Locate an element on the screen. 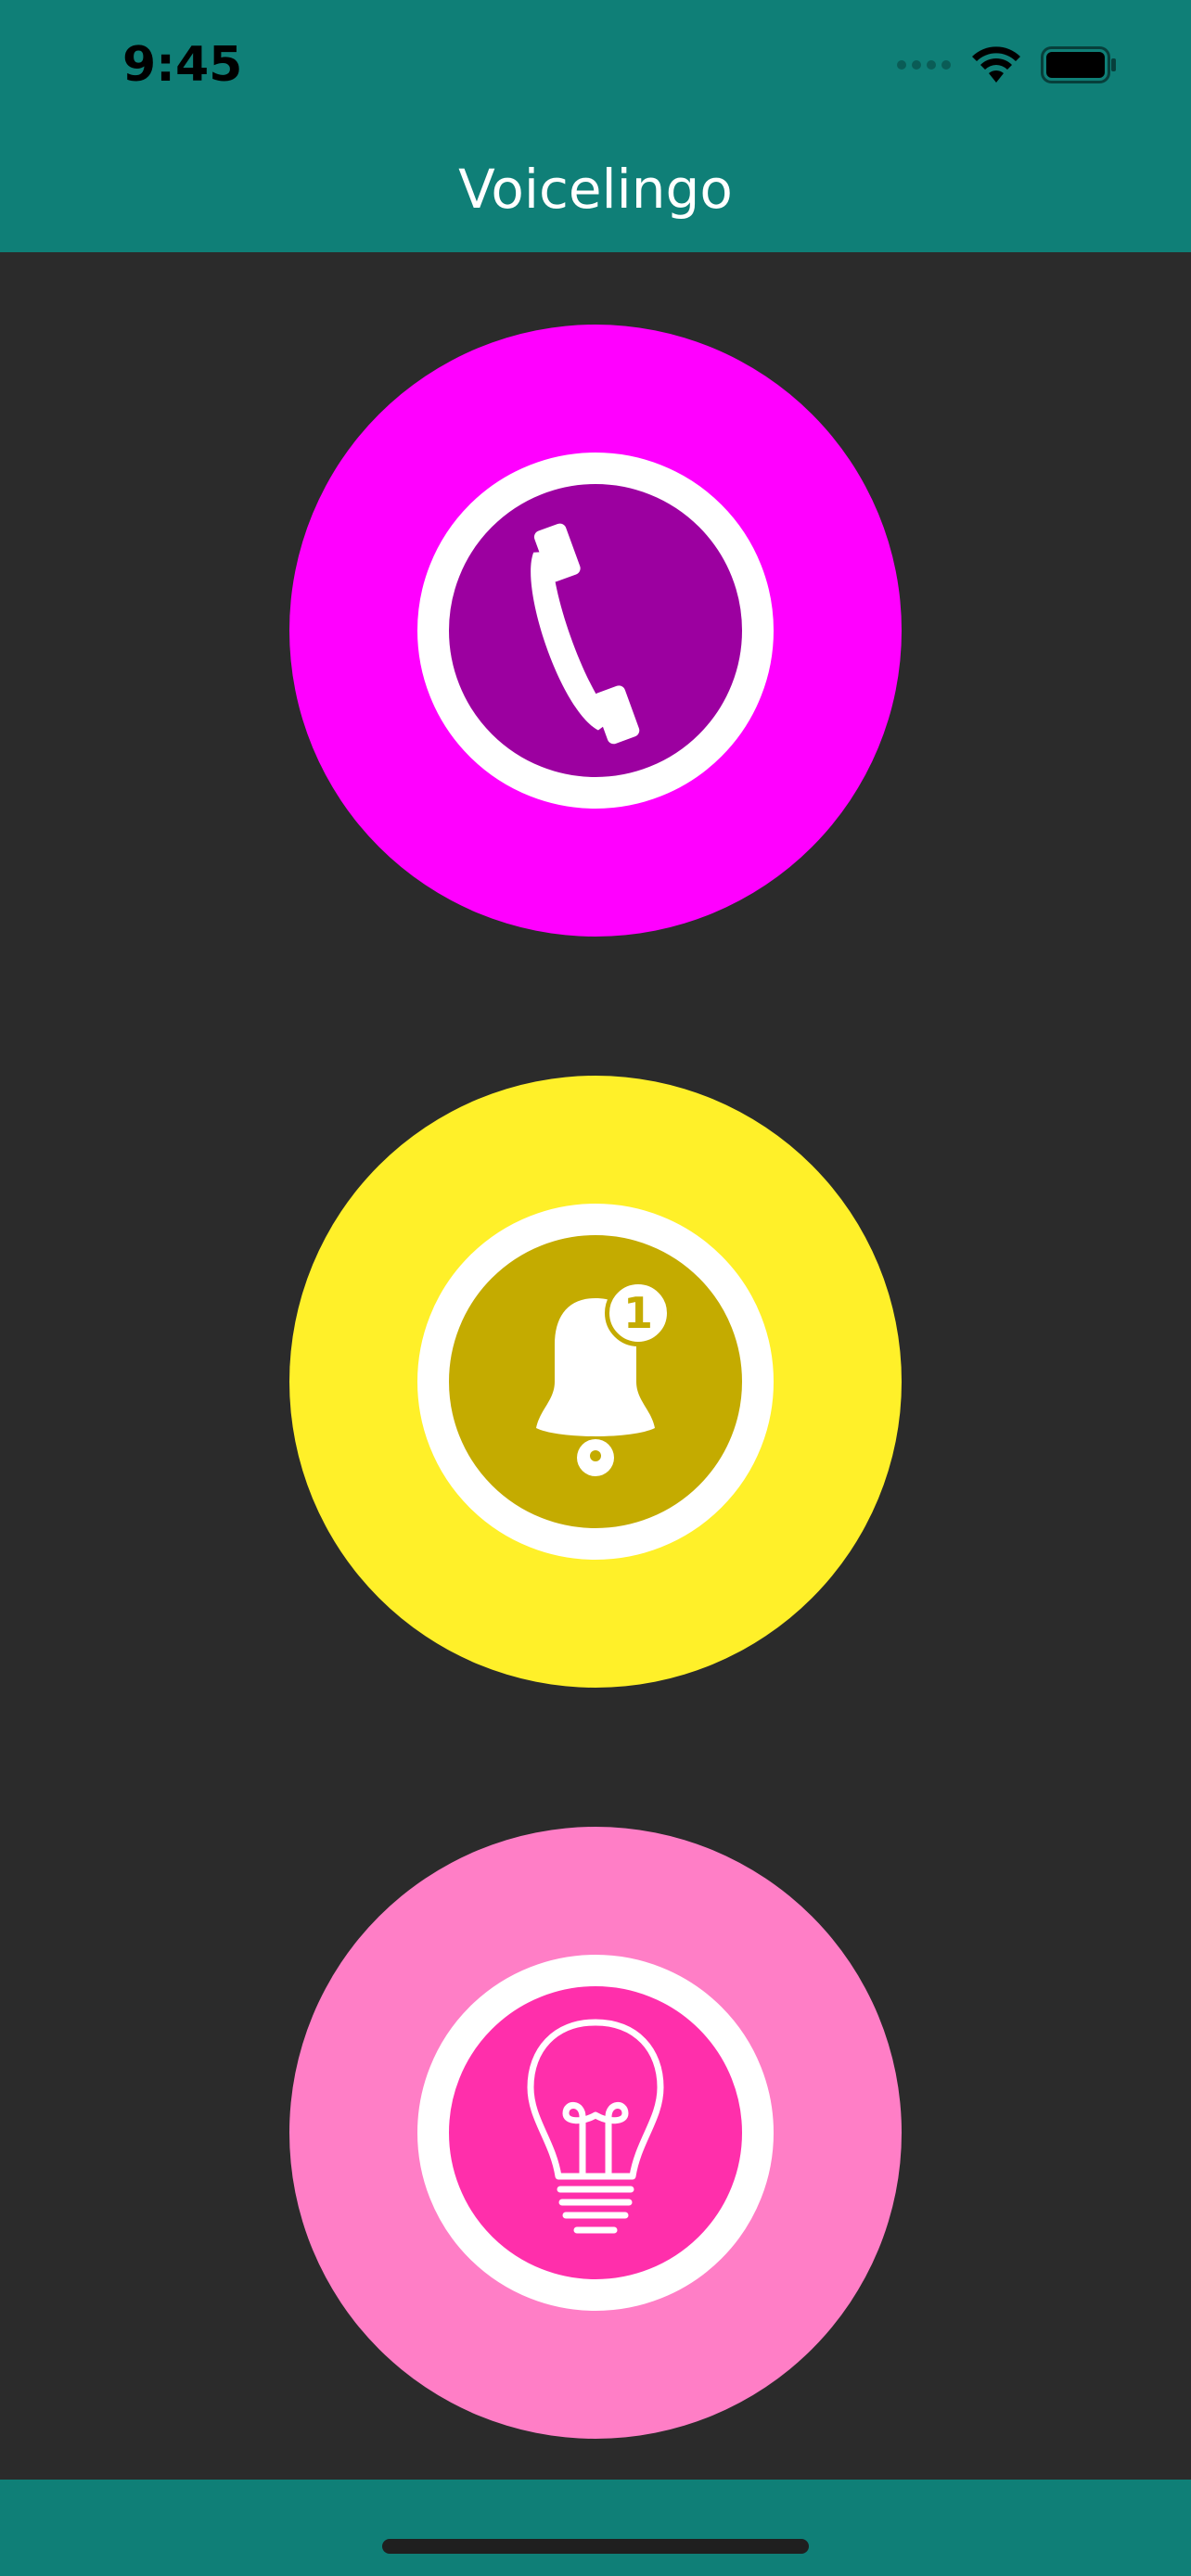  notifications-button-ring: 1 is located at coordinates (595, 1382).